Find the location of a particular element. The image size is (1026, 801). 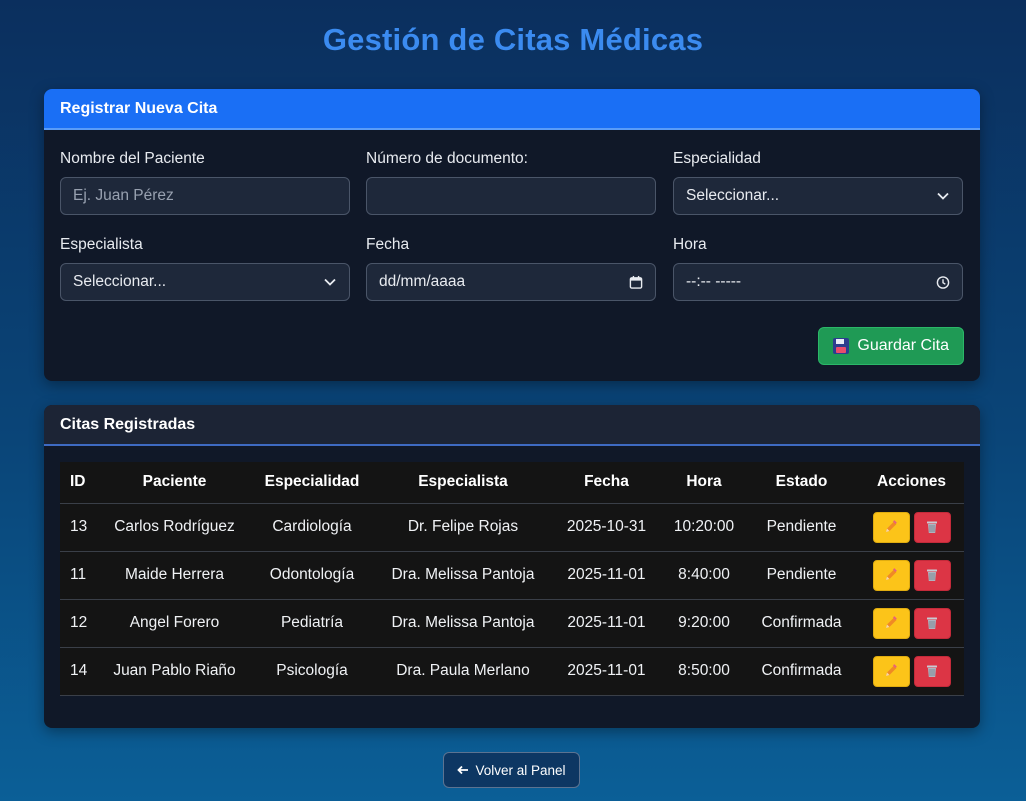

column-header-actions: Acciones is located at coordinates (911, 483).